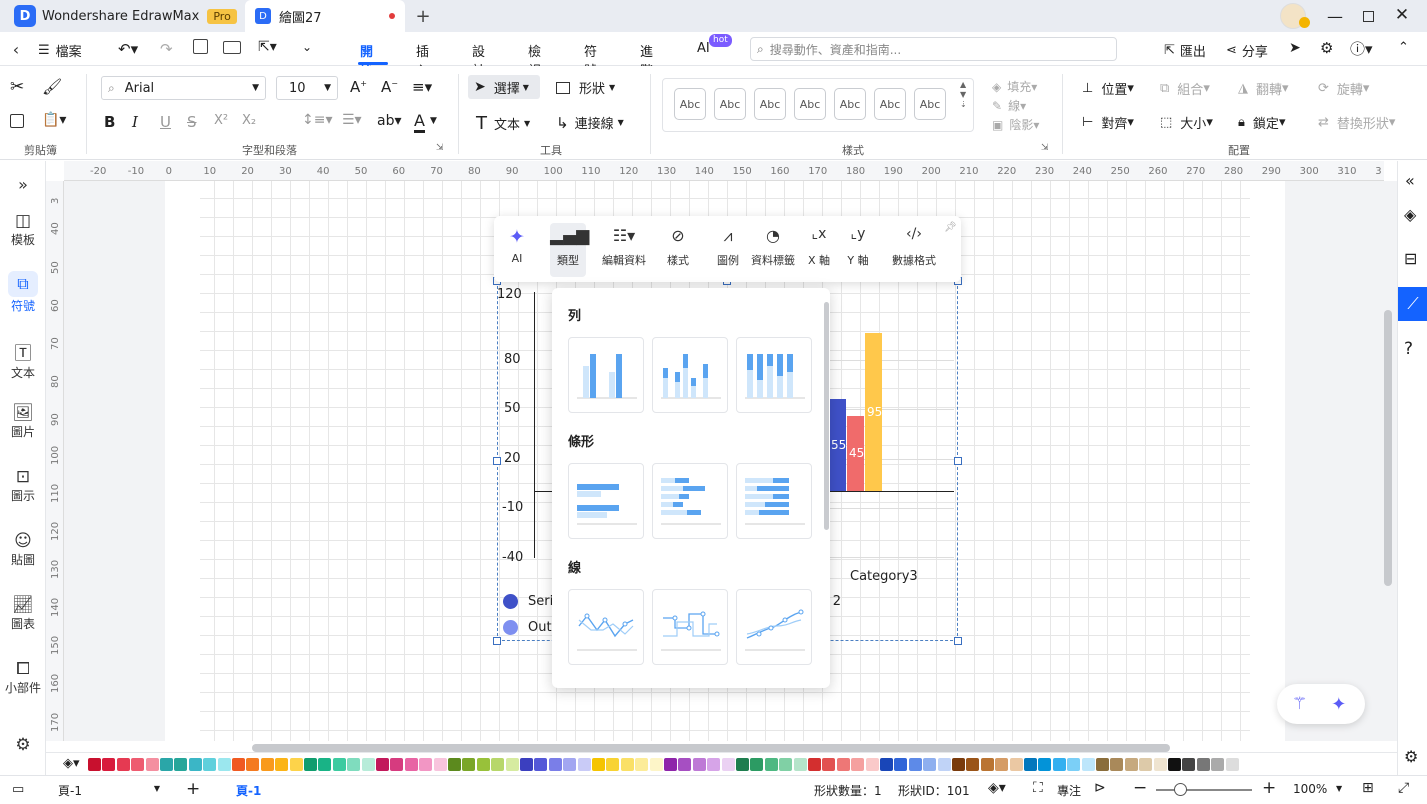 The height and width of the screenshot is (804, 1427). Describe the element at coordinates (325, 16) in the screenshot. I see `document-tab: D 繪圖27` at that location.